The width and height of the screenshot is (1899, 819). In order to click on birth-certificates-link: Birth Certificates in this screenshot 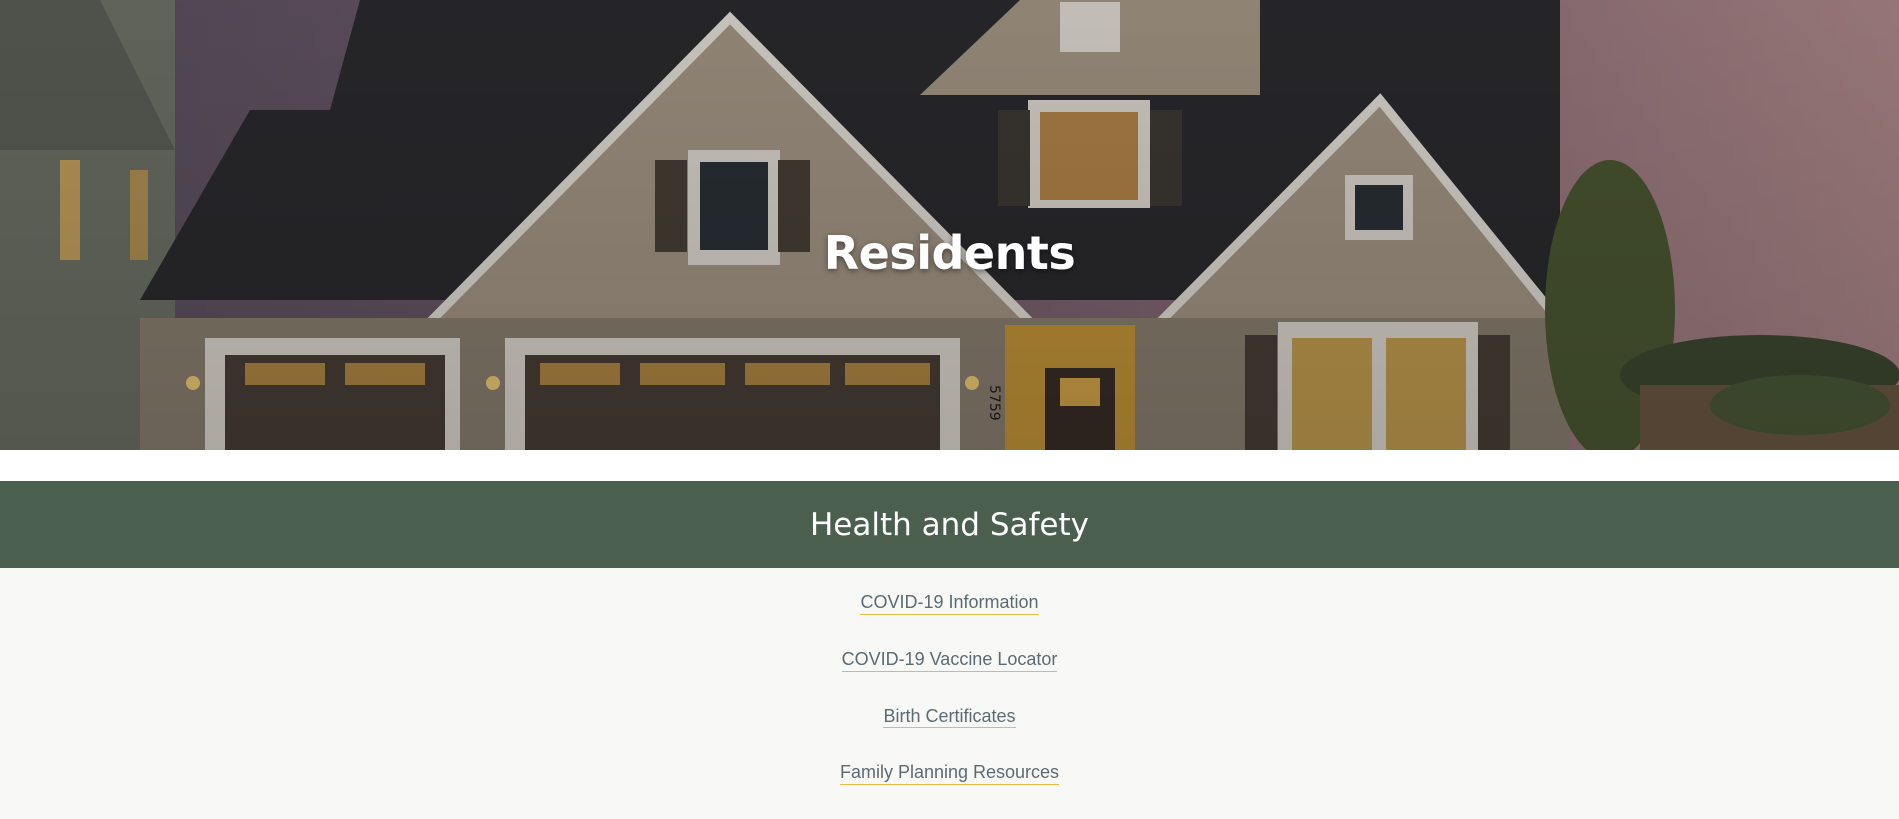, I will do `click(949, 717)`.